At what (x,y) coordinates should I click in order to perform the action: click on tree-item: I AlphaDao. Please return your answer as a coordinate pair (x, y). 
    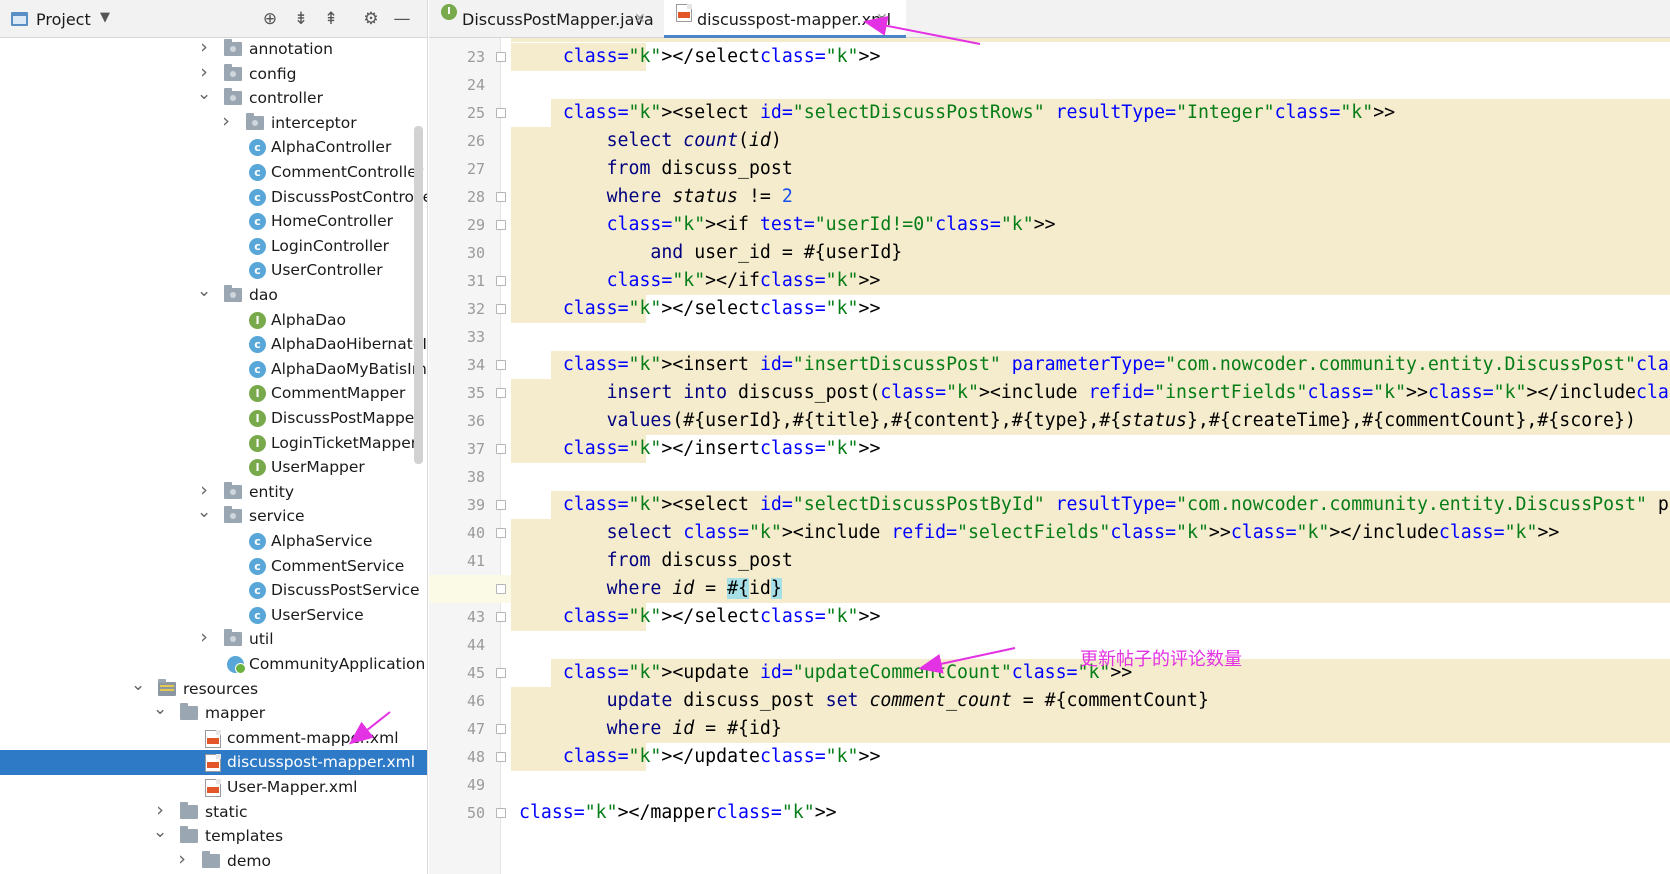
    Looking at the image, I should click on (213, 320).